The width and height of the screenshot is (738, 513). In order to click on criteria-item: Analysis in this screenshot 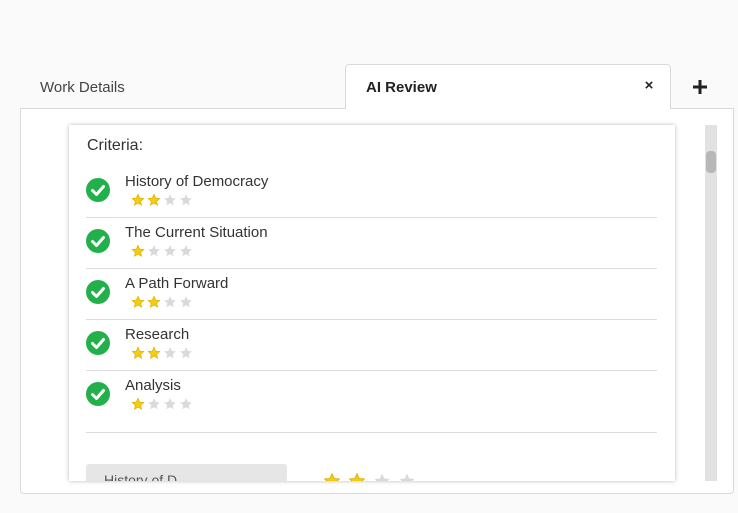, I will do `click(371, 402)`.